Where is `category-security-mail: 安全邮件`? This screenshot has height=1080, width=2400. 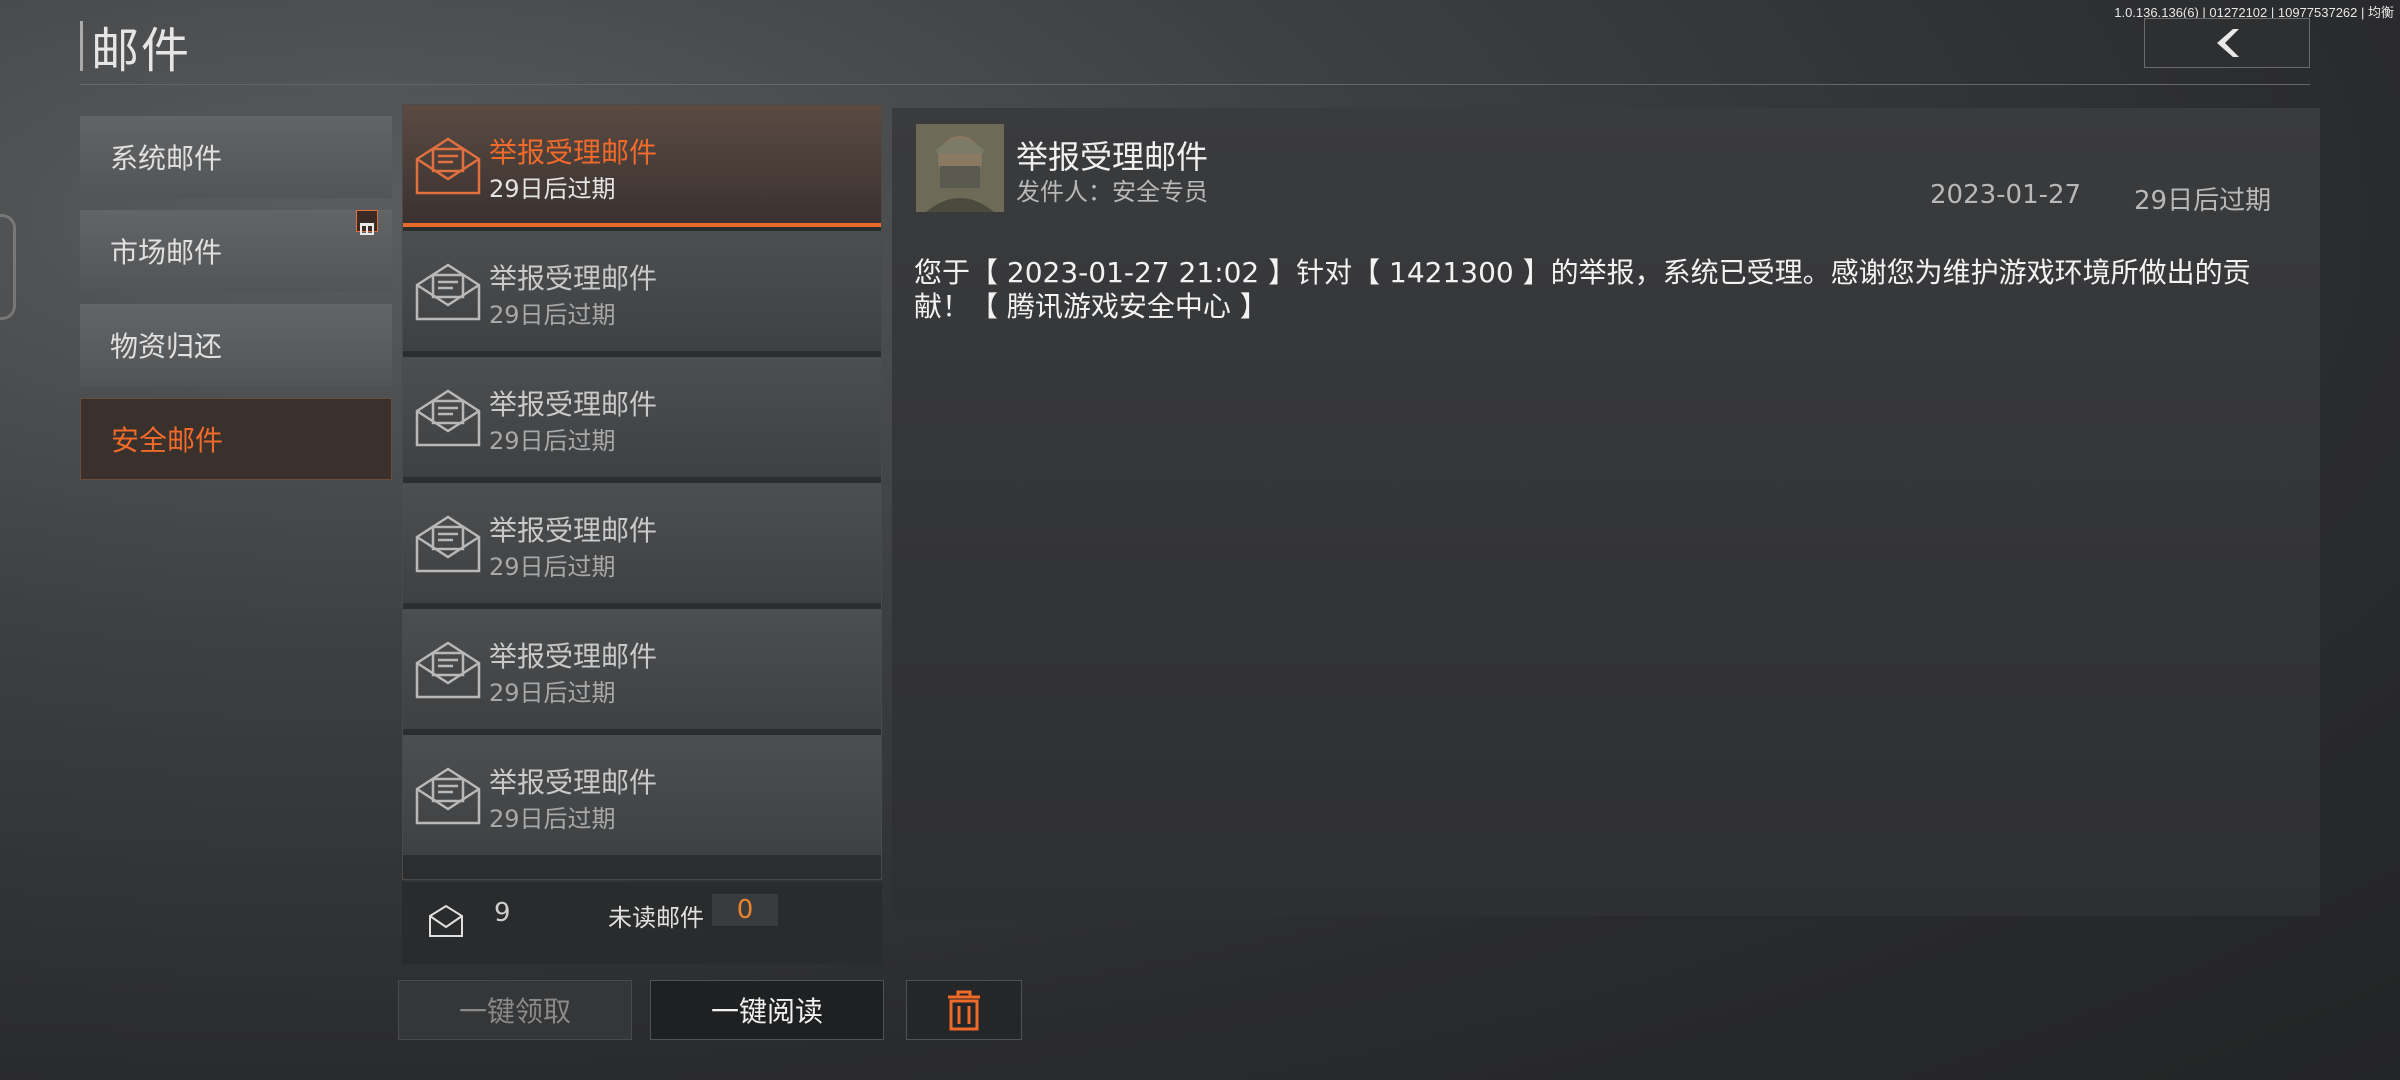 category-security-mail: 安全邮件 is located at coordinates (236, 439).